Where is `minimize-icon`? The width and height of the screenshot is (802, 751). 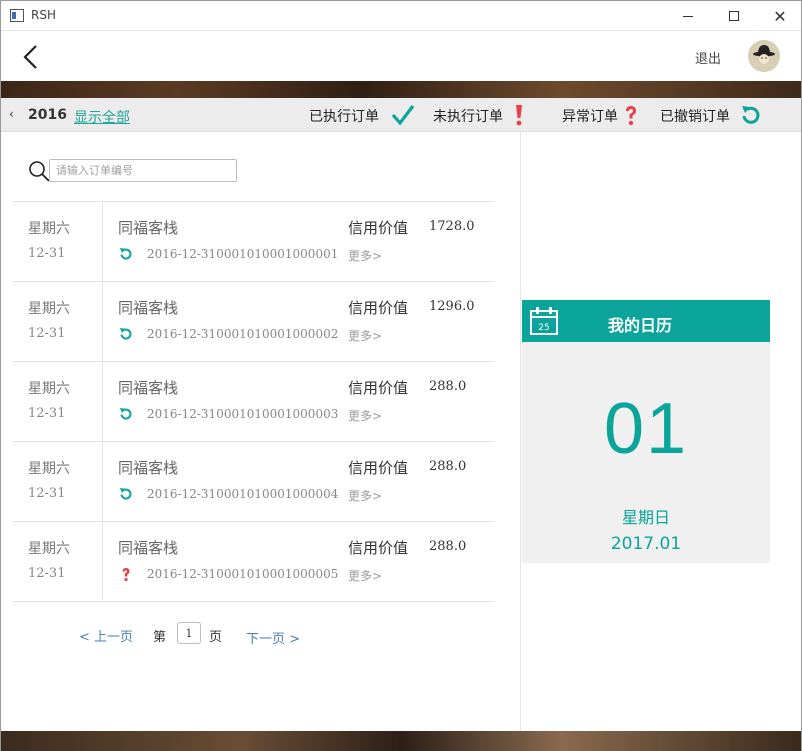
minimize-icon is located at coordinates (688, 16).